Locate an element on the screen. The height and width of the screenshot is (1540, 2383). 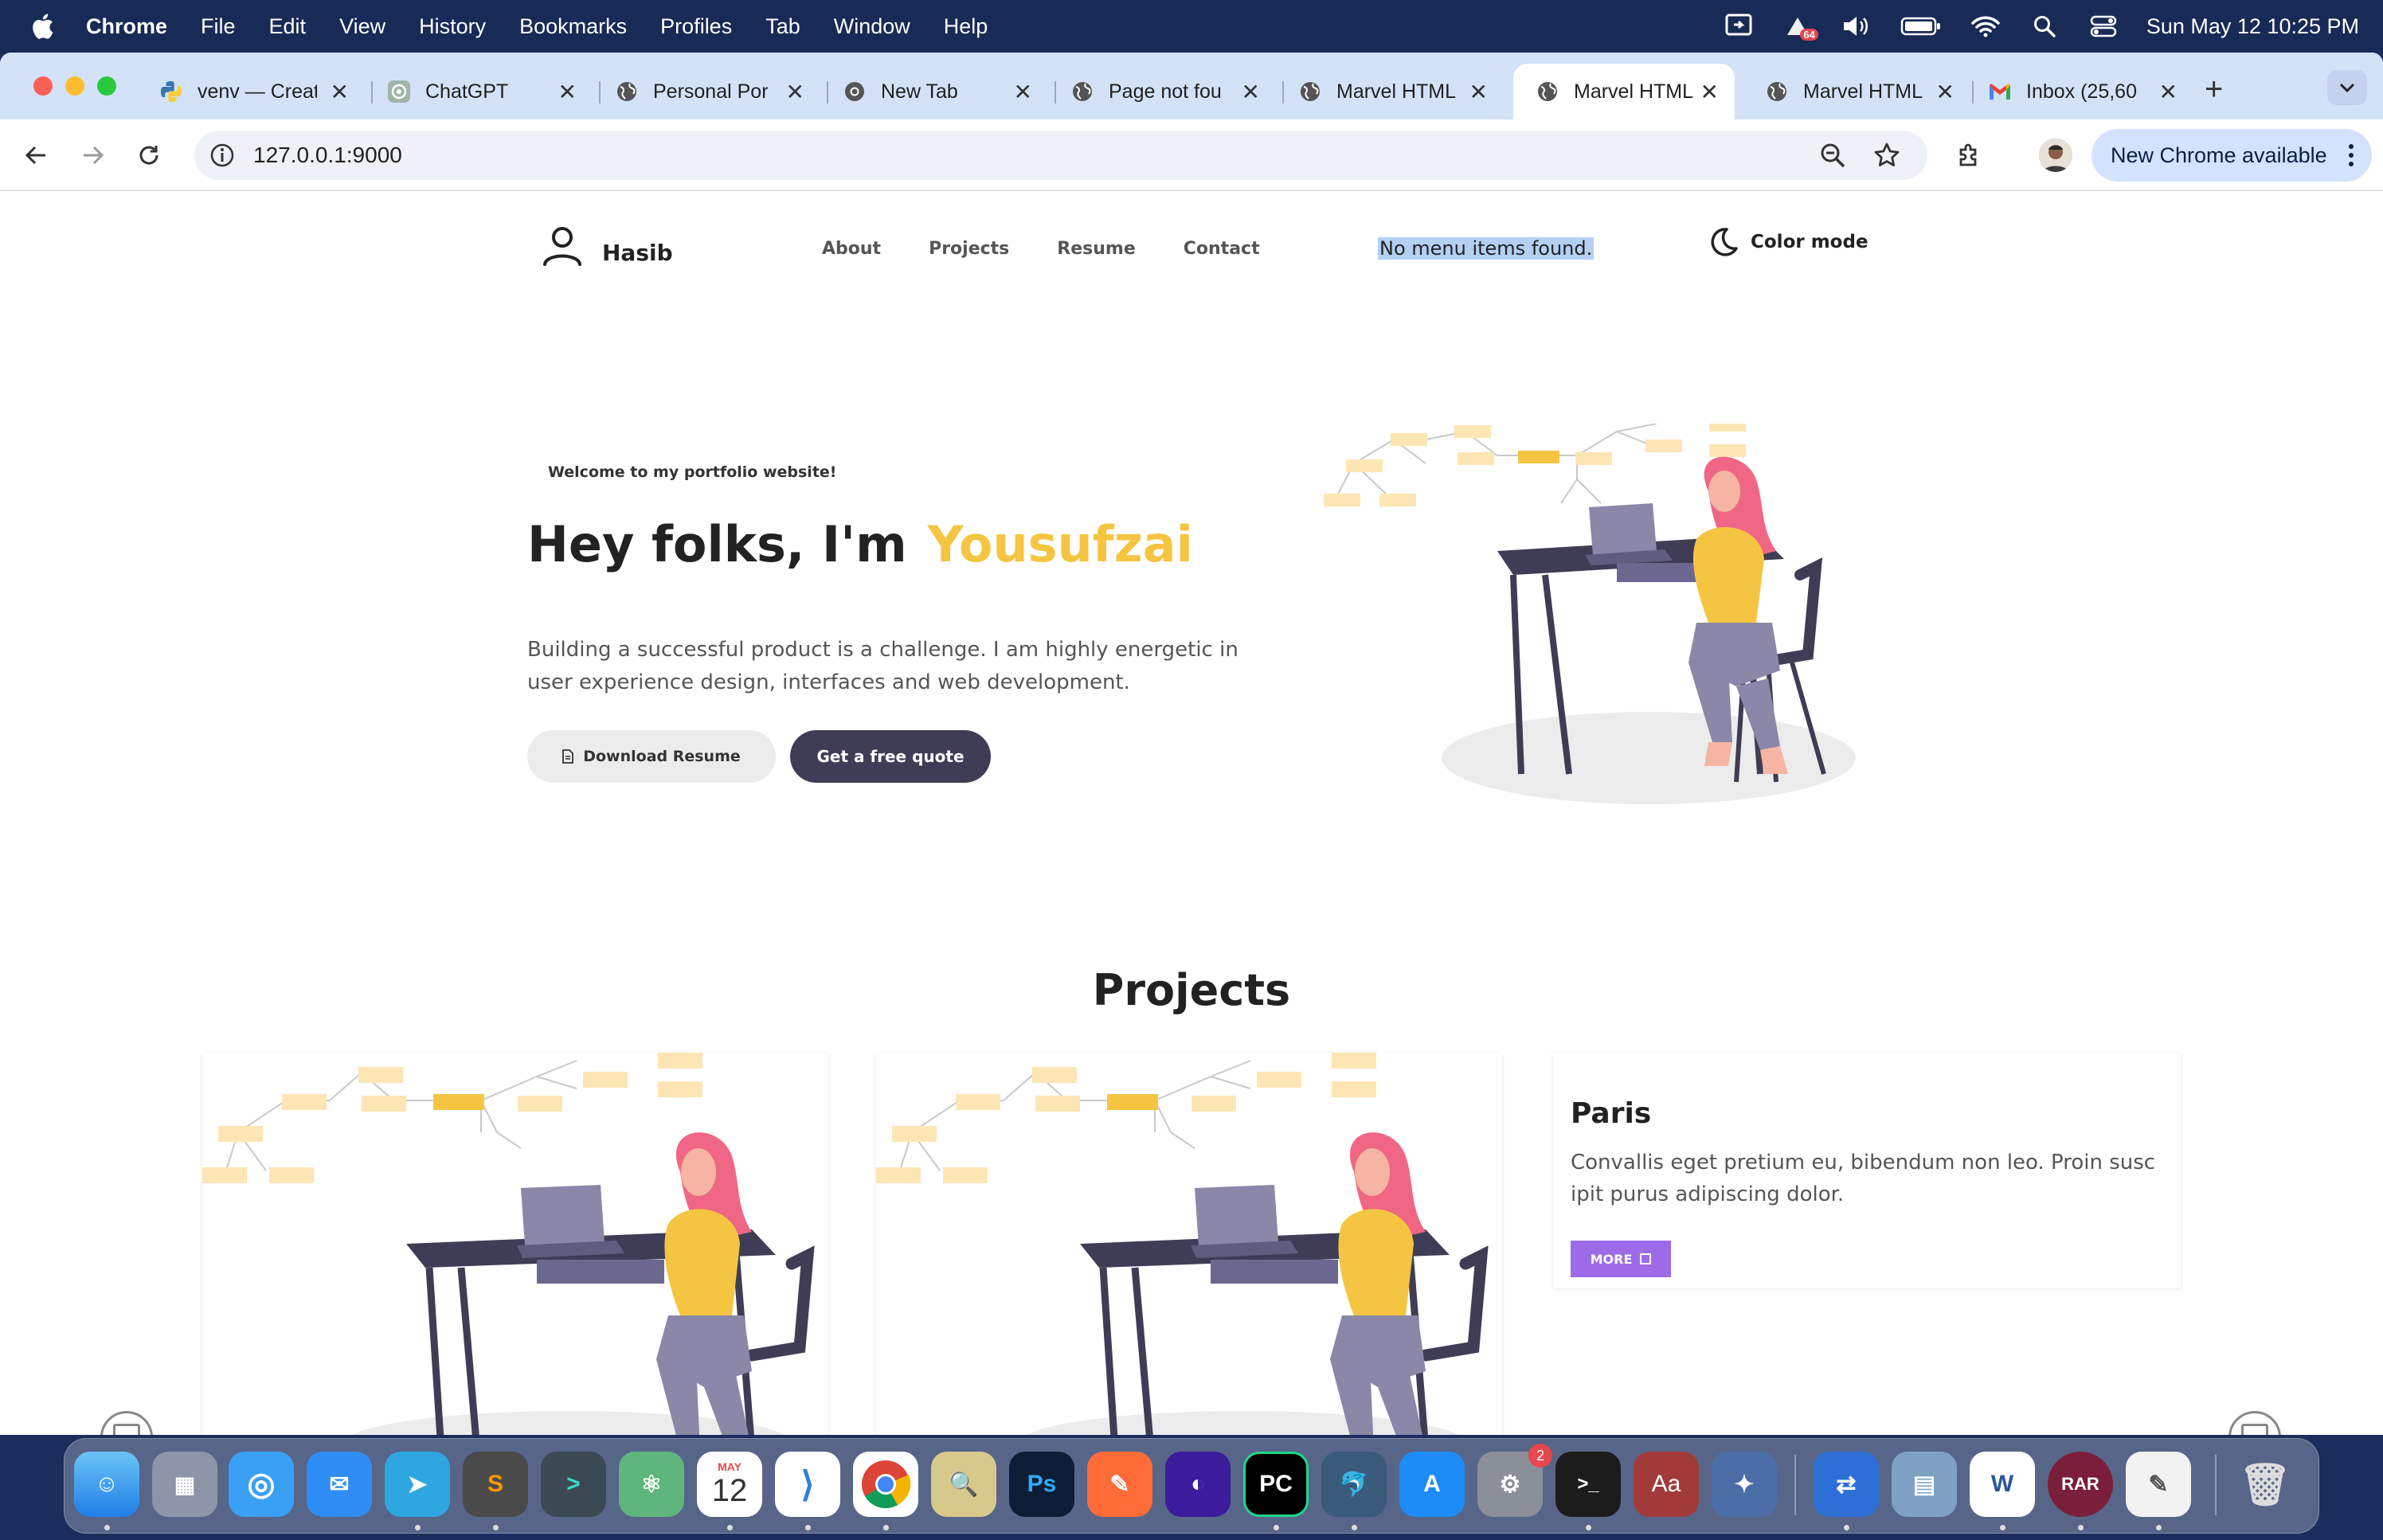
hero-title: Hey folks, I'm Yousufzai is located at coordinates (860, 544).